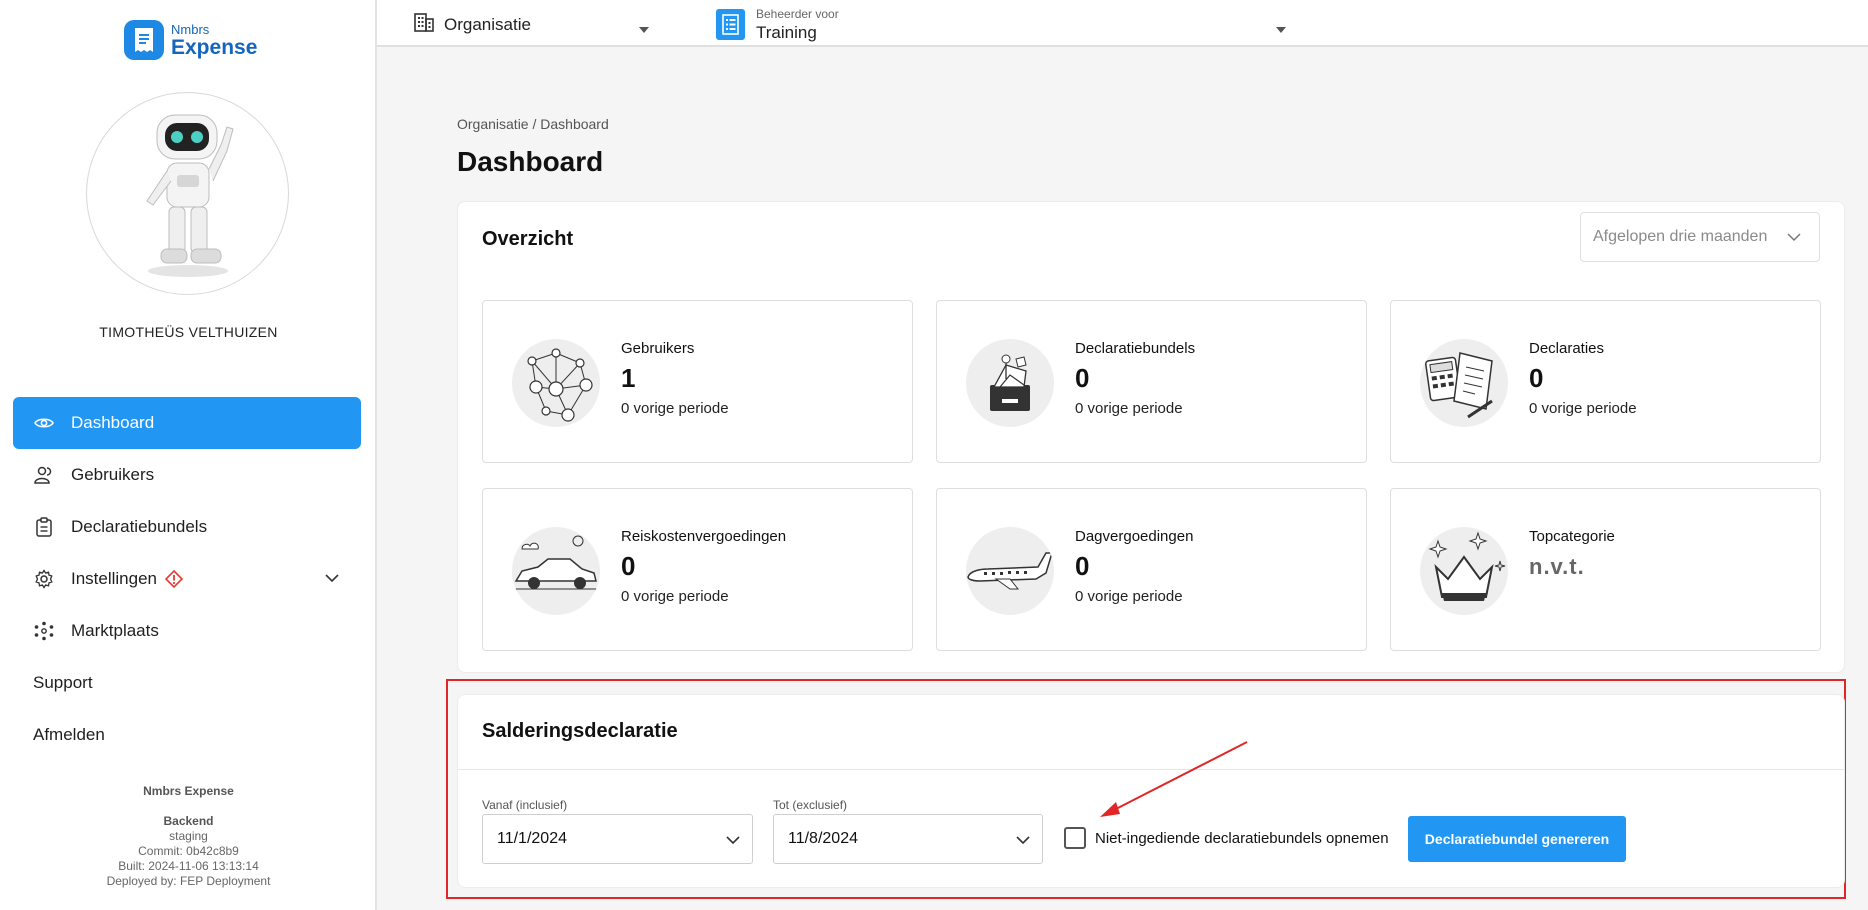 The width and height of the screenshot is (1868, 910). What do you see at coordinates (44, 579) in the screenshot?
I see `gear-icon` at bounding box center [44, 579].